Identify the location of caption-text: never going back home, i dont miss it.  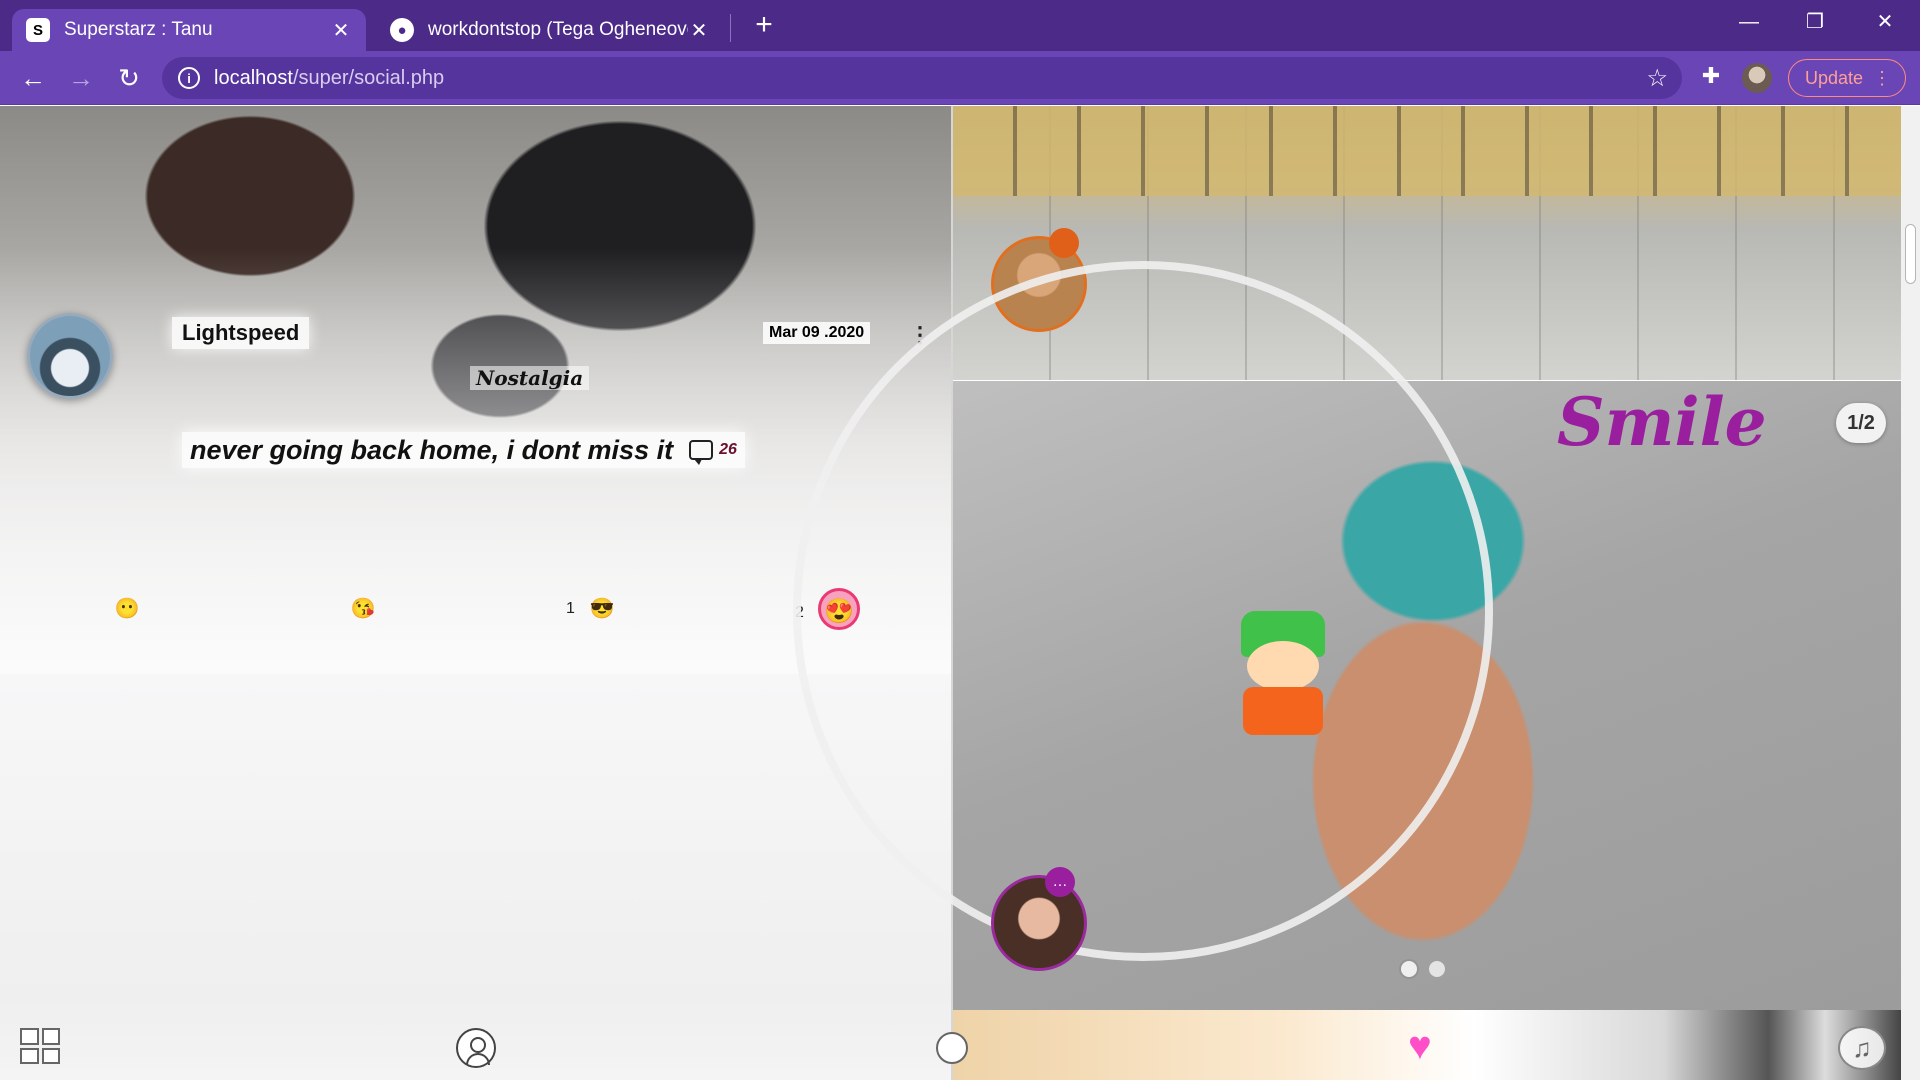
(432, 449).